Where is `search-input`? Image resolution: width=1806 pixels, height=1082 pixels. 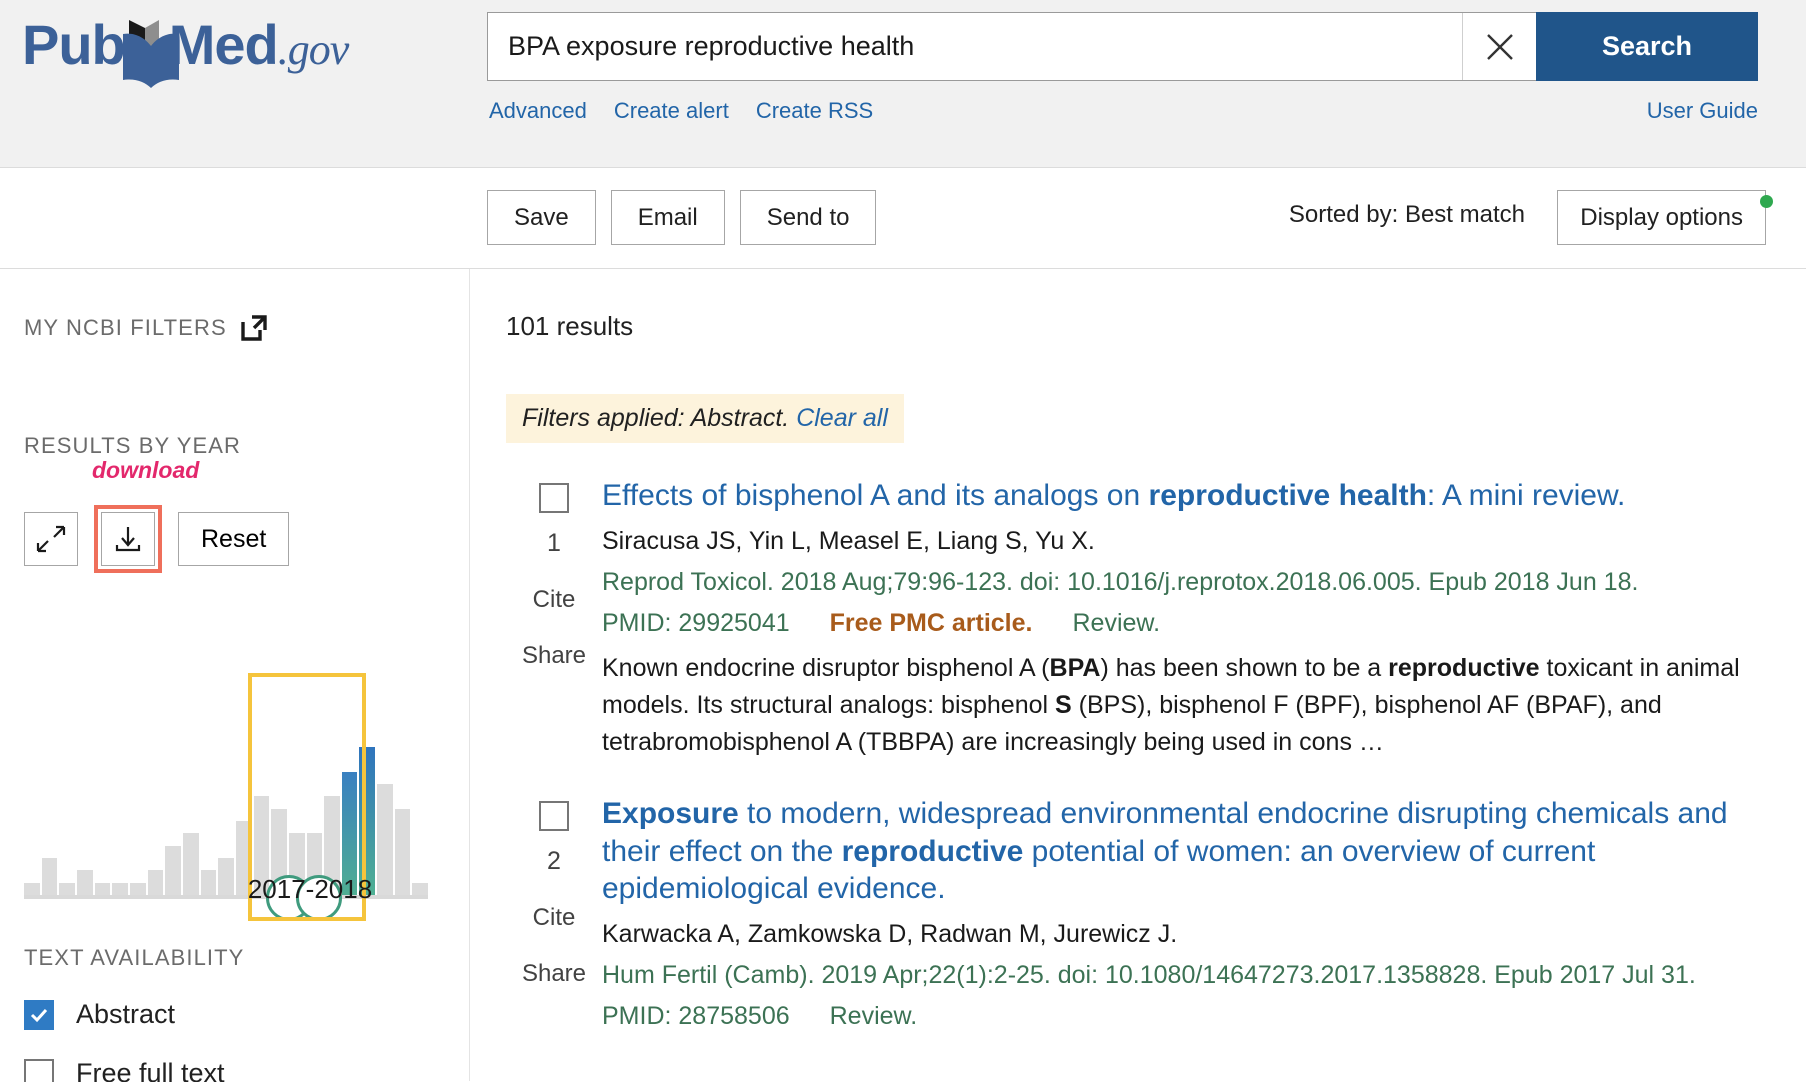 search-input is located at coordinates (975, 46).